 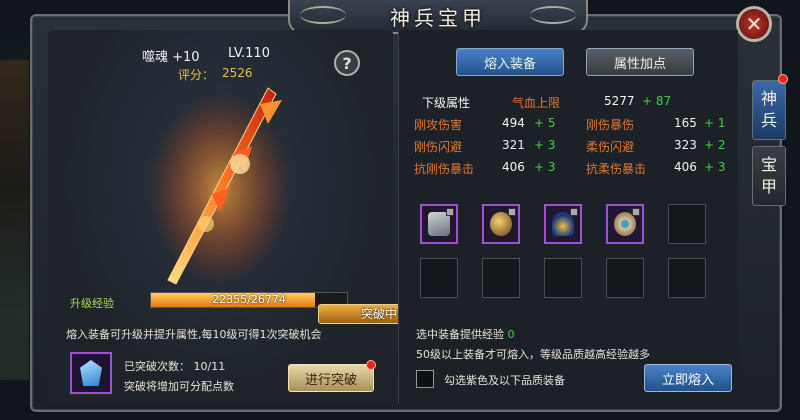 What do you see at coordinates (249, 53) in the screenshot?
I see `weapon-level: LV.110` at bounding box center [249, 53].